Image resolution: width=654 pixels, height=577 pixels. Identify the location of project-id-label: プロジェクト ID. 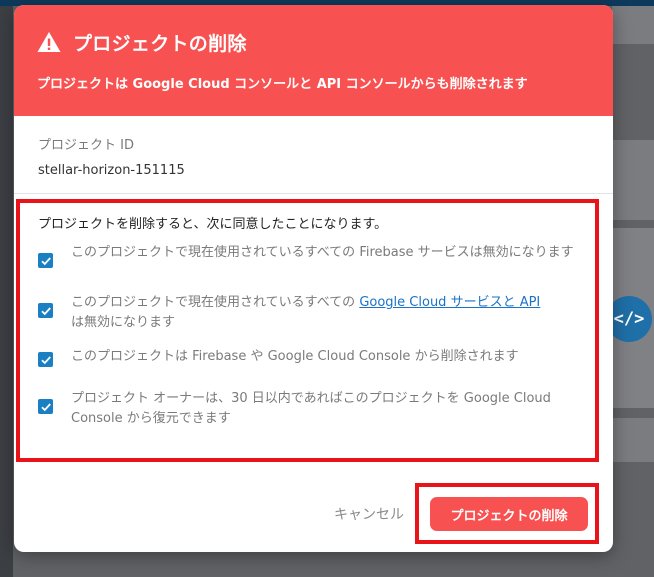
(86, 145).